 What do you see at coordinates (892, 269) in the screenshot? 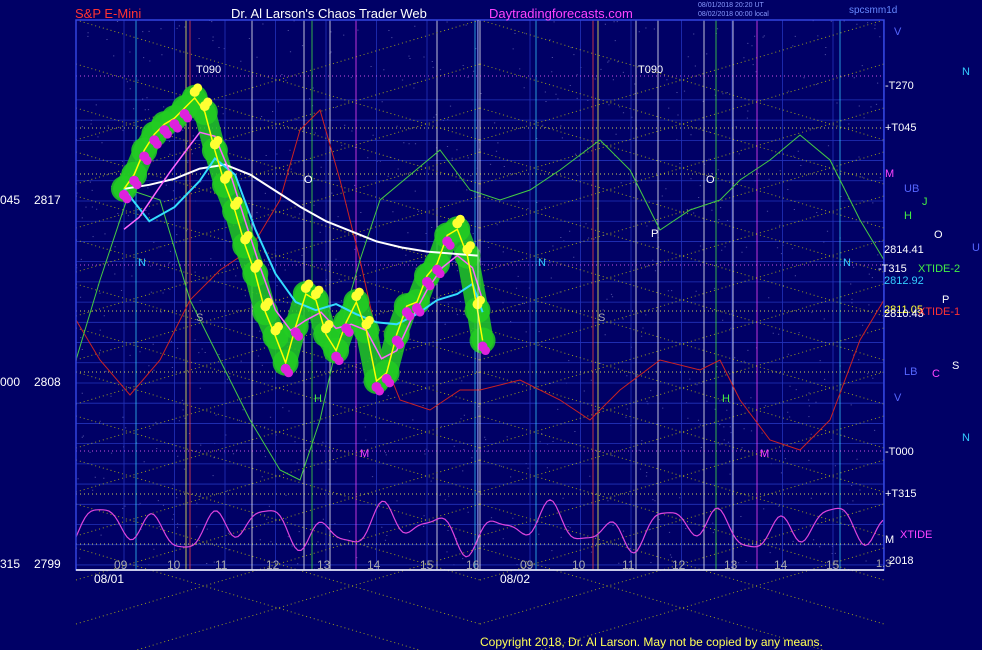
I see `right-t315: -T315` at bounding box center [892, 269].